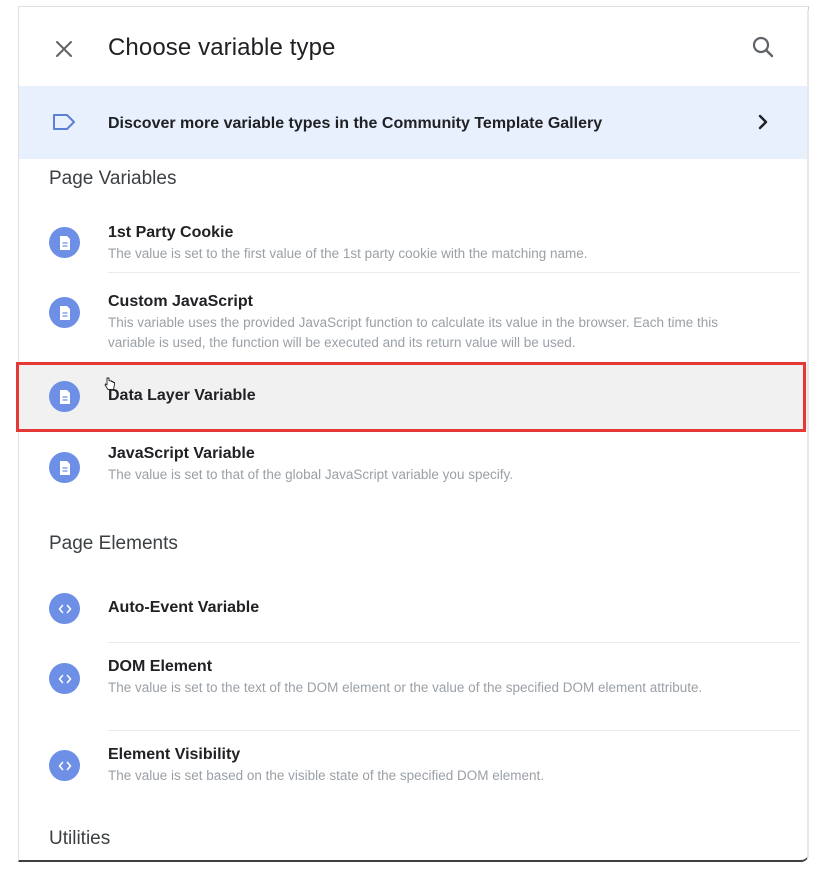 The image size is (830, 884). Describe the element at coordinates (184, 607) in the screenshot. I see `item-title: Auto-Event Variable` at that location.